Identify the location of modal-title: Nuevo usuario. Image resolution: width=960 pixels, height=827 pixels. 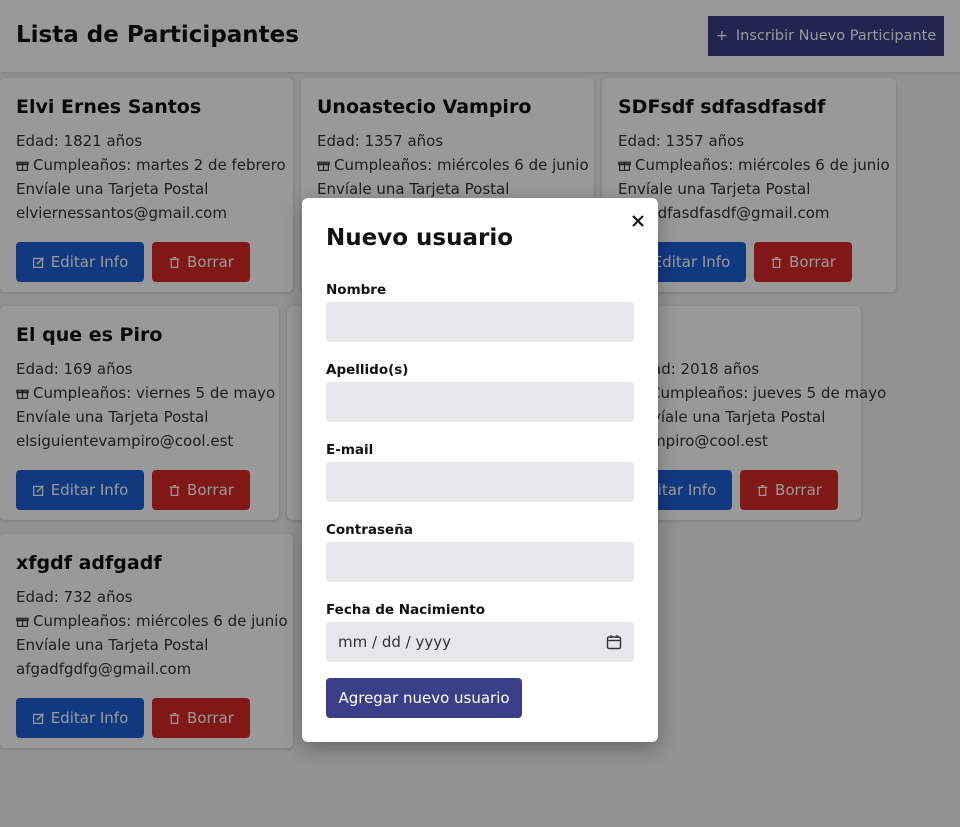
(420, 238).